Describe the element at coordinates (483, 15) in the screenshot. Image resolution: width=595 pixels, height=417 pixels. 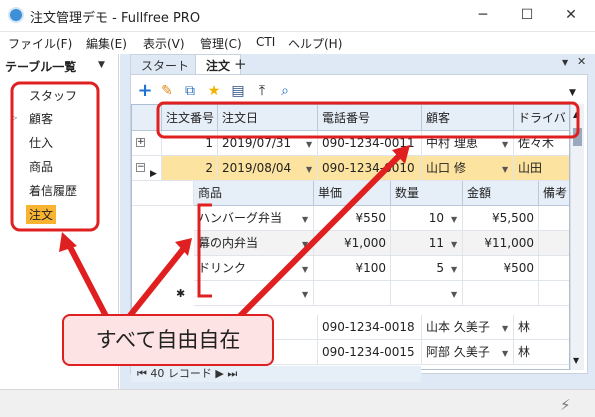
I see `minimize-button: ─` at that location.